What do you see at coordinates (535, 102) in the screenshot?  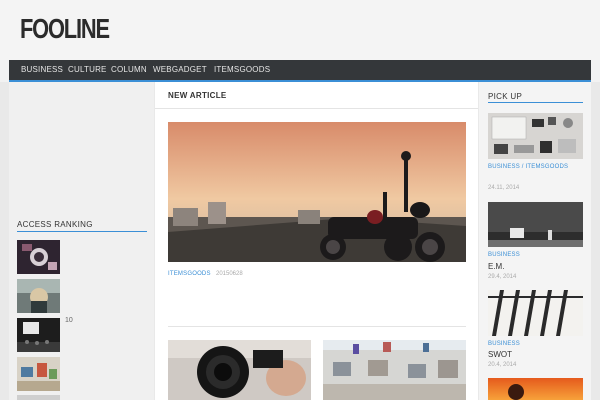 I see `pick-up-underline` at bounding box center [535, 102].